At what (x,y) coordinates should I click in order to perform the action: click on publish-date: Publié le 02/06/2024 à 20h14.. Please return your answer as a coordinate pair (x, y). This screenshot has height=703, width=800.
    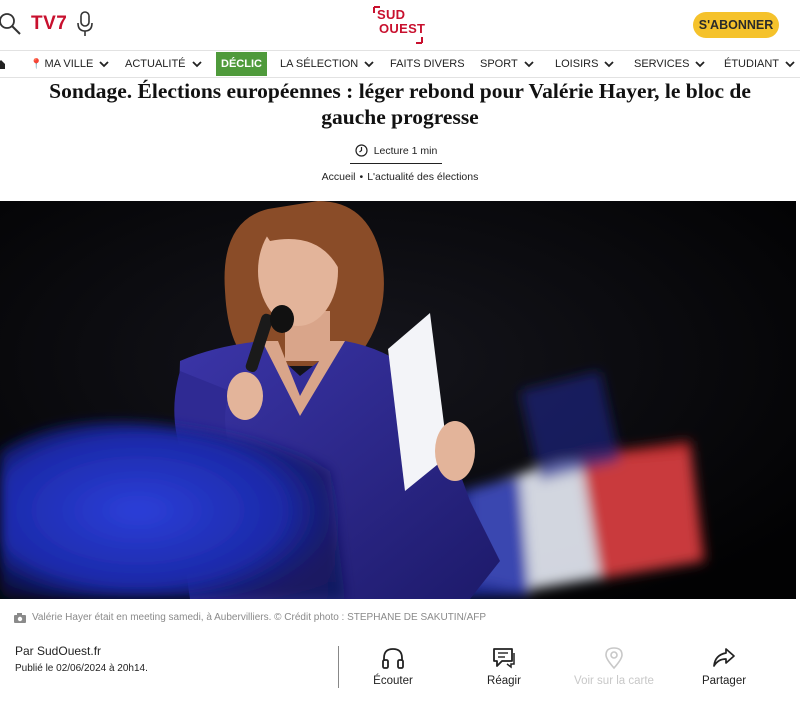
    Looking at the image, I should click on (81, 668).